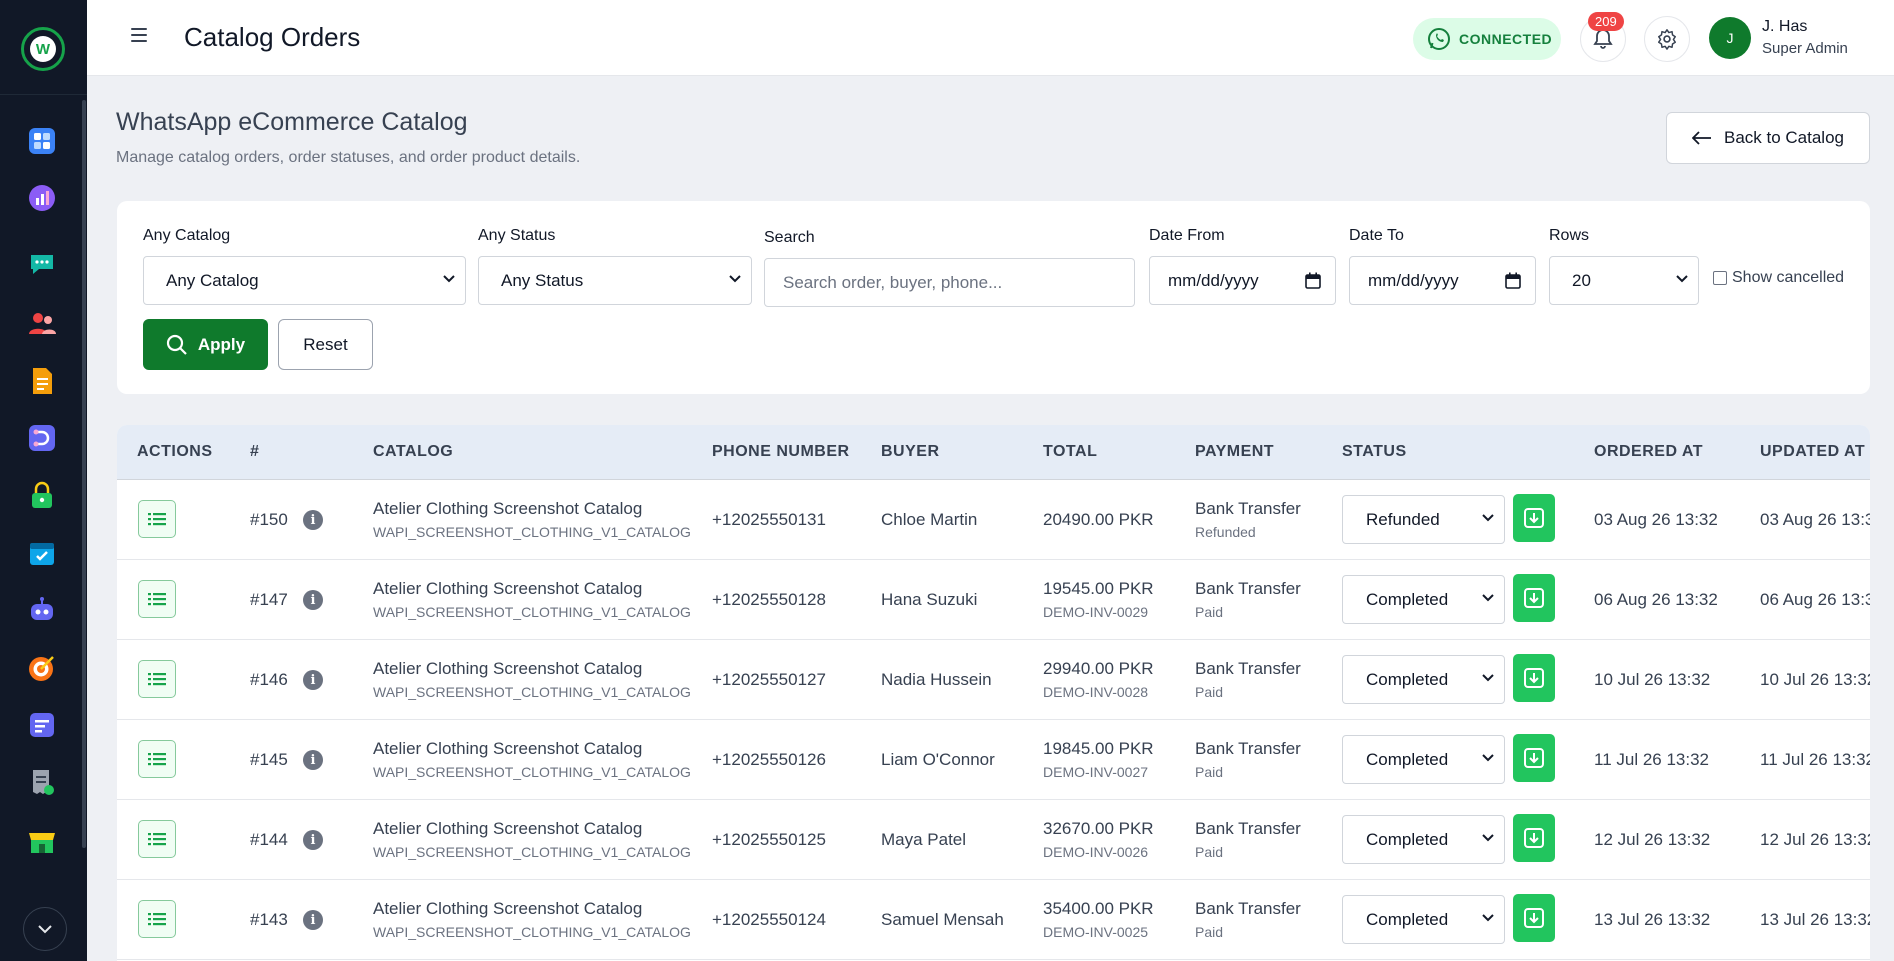  Describe the element at coordinates (1720, 278) in the screenshot. I see `show-cancelled-checkbox` at that location.